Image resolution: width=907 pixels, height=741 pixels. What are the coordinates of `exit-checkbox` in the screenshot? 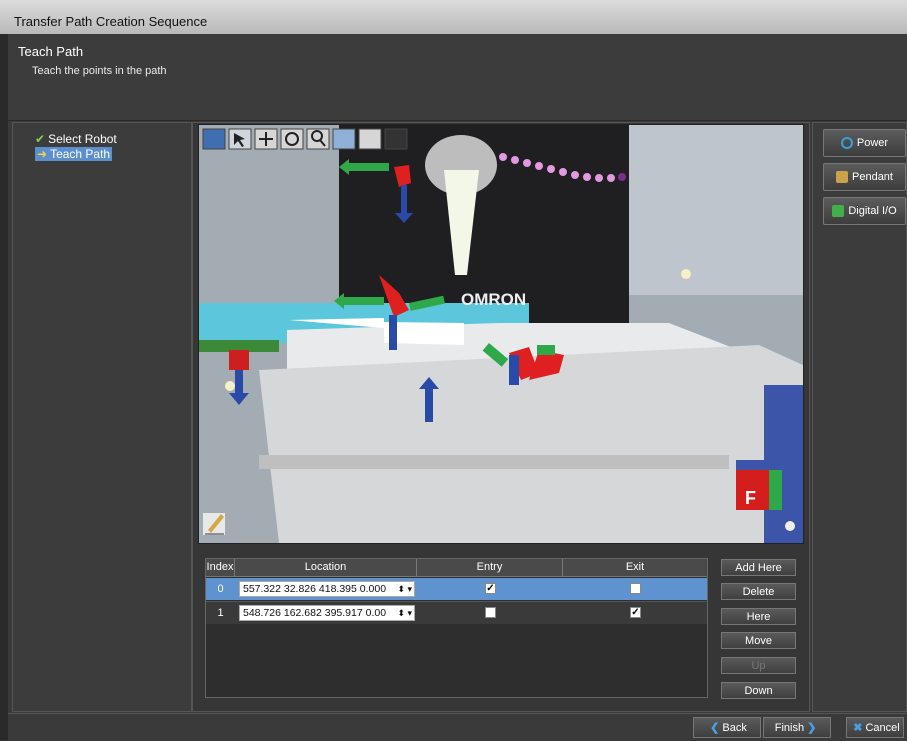 It's located at (635, 588).